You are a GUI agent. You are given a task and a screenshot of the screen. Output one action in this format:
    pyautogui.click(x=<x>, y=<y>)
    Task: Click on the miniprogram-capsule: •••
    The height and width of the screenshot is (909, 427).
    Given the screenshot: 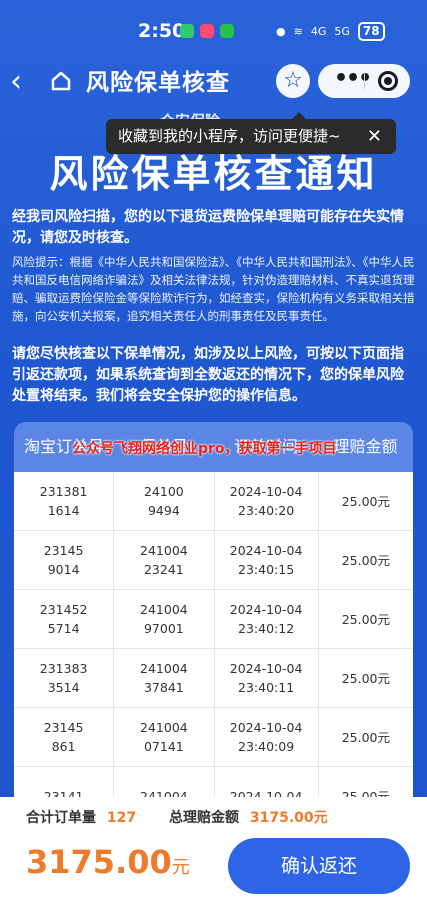 What is the action you would take?
    pyautogui.click(x=364, y=81)
    